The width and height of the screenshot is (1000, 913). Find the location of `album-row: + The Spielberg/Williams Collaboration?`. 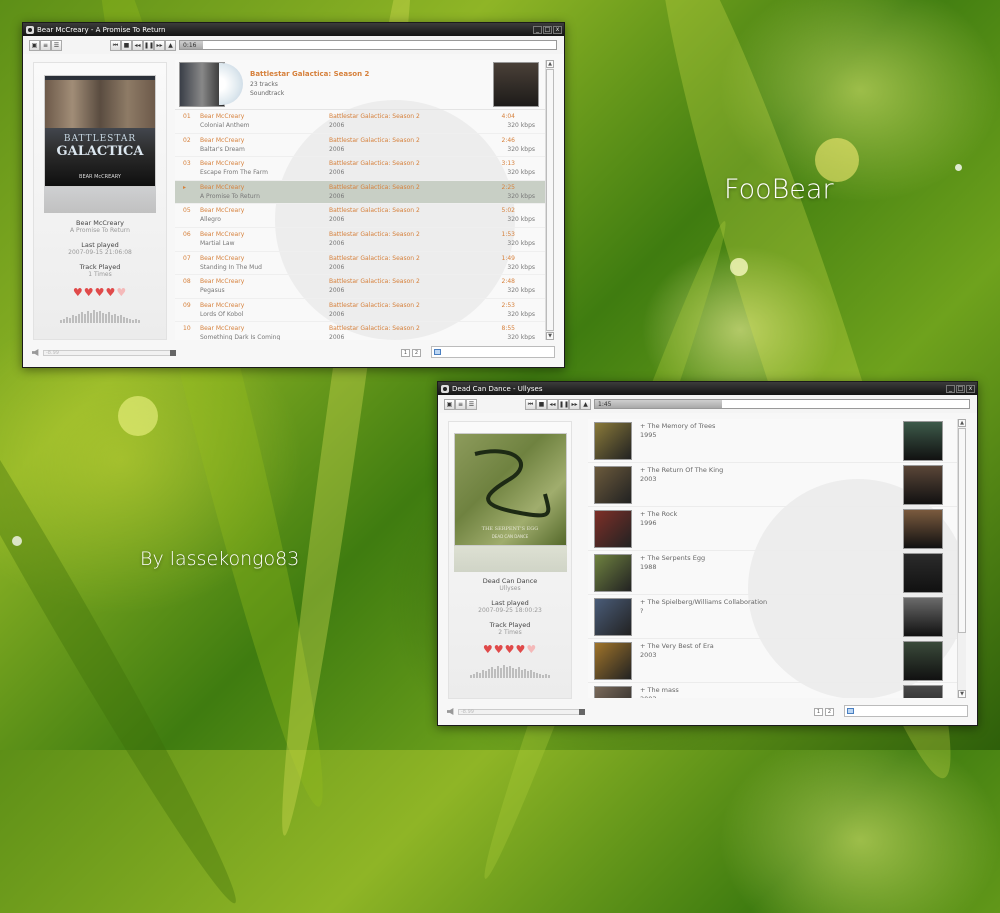

album-row: + The Spielberg/Williams Collaboration? is located at coordinates (772, 617).